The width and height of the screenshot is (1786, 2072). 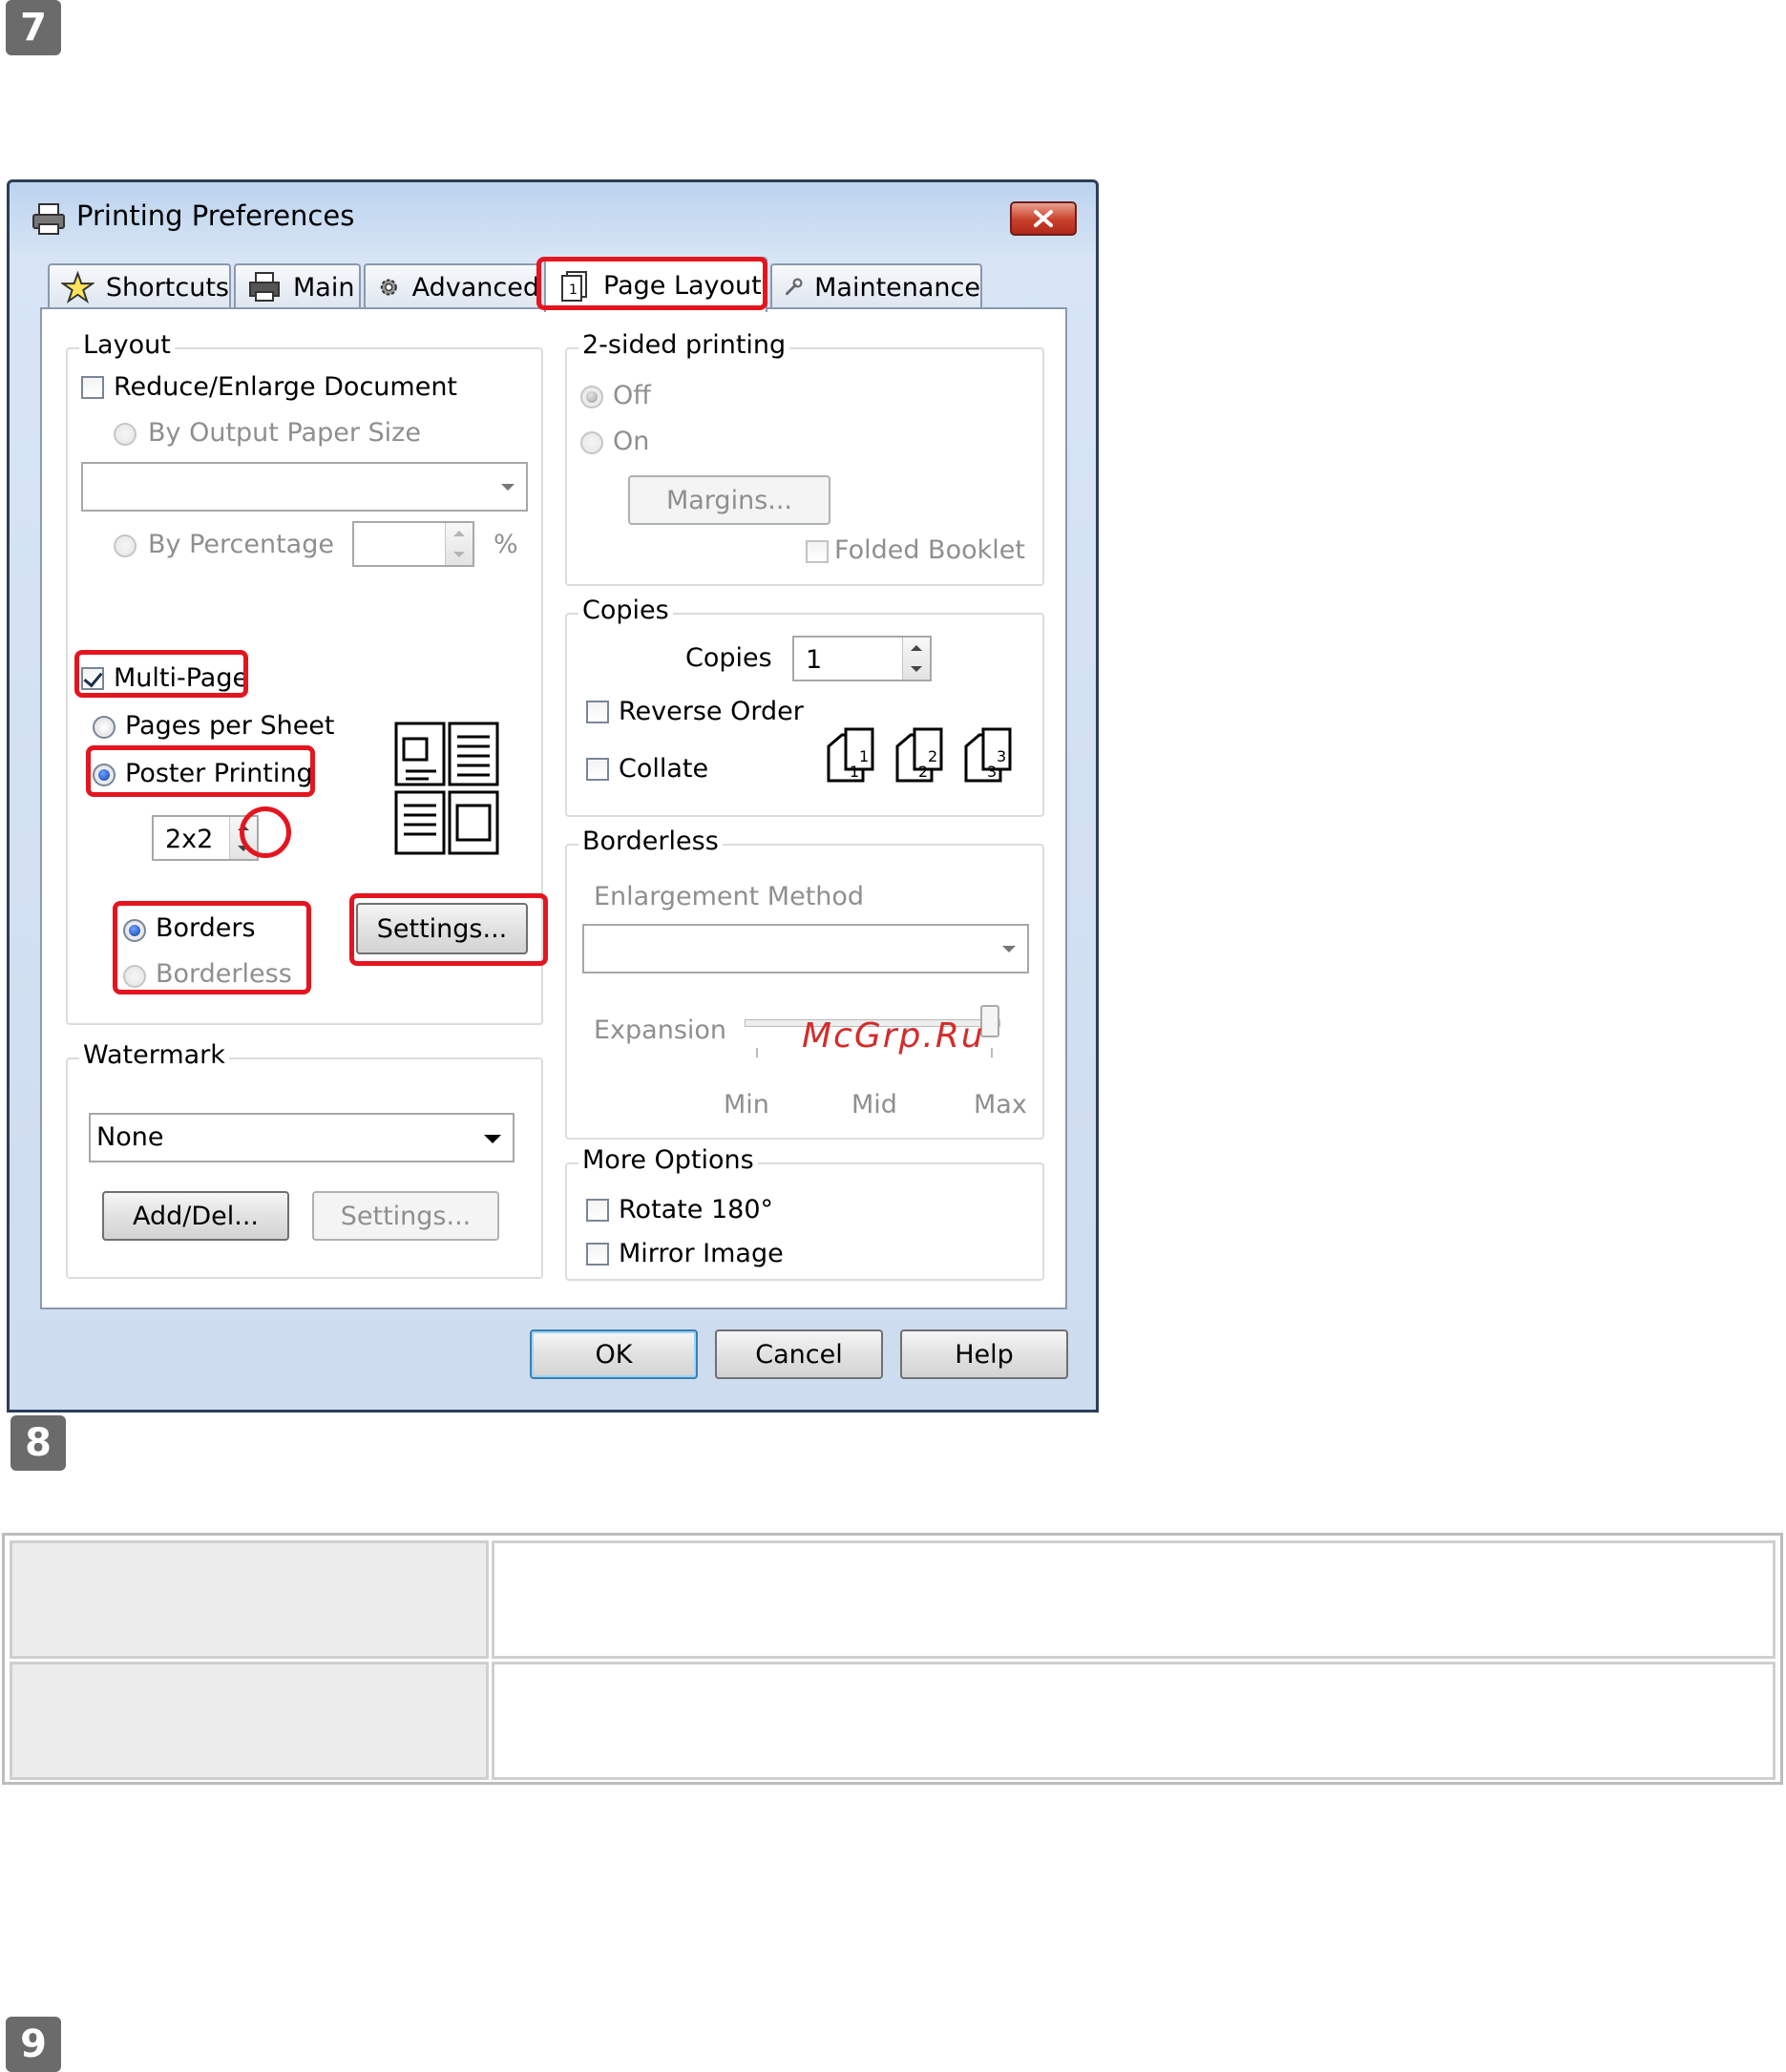 I want to click on copies-label: Copies, so click(x=728, y=658).